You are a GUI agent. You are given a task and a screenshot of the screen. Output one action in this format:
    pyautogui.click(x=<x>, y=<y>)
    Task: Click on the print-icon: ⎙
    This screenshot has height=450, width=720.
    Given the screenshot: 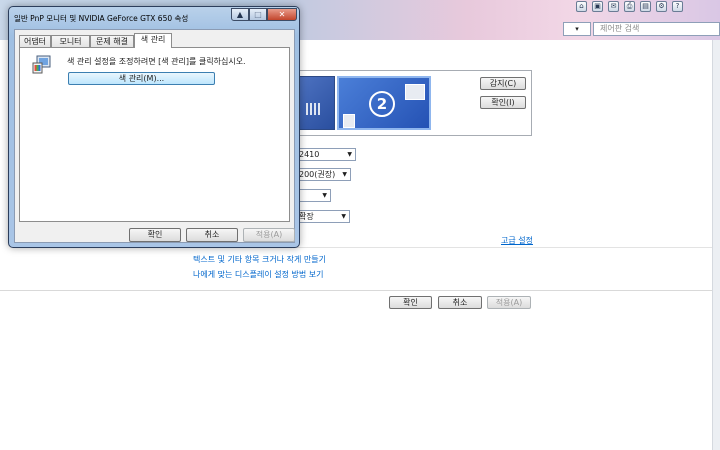 What is the action you would take?
    pyautogui.click(x=629, y=6)
    